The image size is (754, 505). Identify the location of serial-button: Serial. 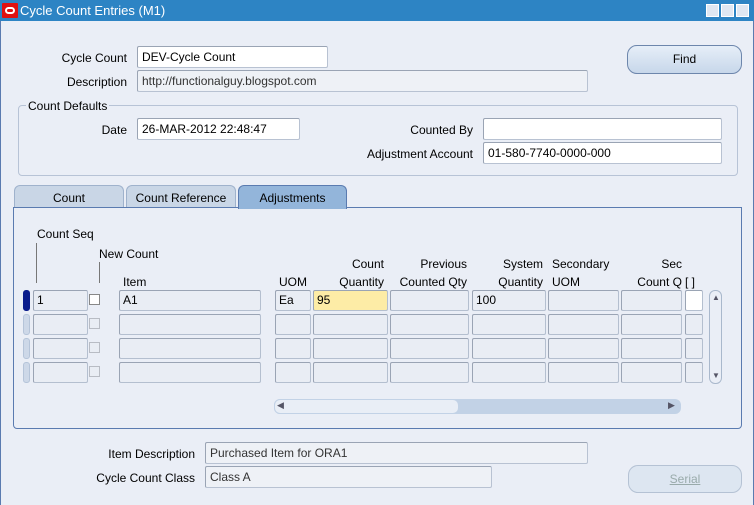
(685, 479).